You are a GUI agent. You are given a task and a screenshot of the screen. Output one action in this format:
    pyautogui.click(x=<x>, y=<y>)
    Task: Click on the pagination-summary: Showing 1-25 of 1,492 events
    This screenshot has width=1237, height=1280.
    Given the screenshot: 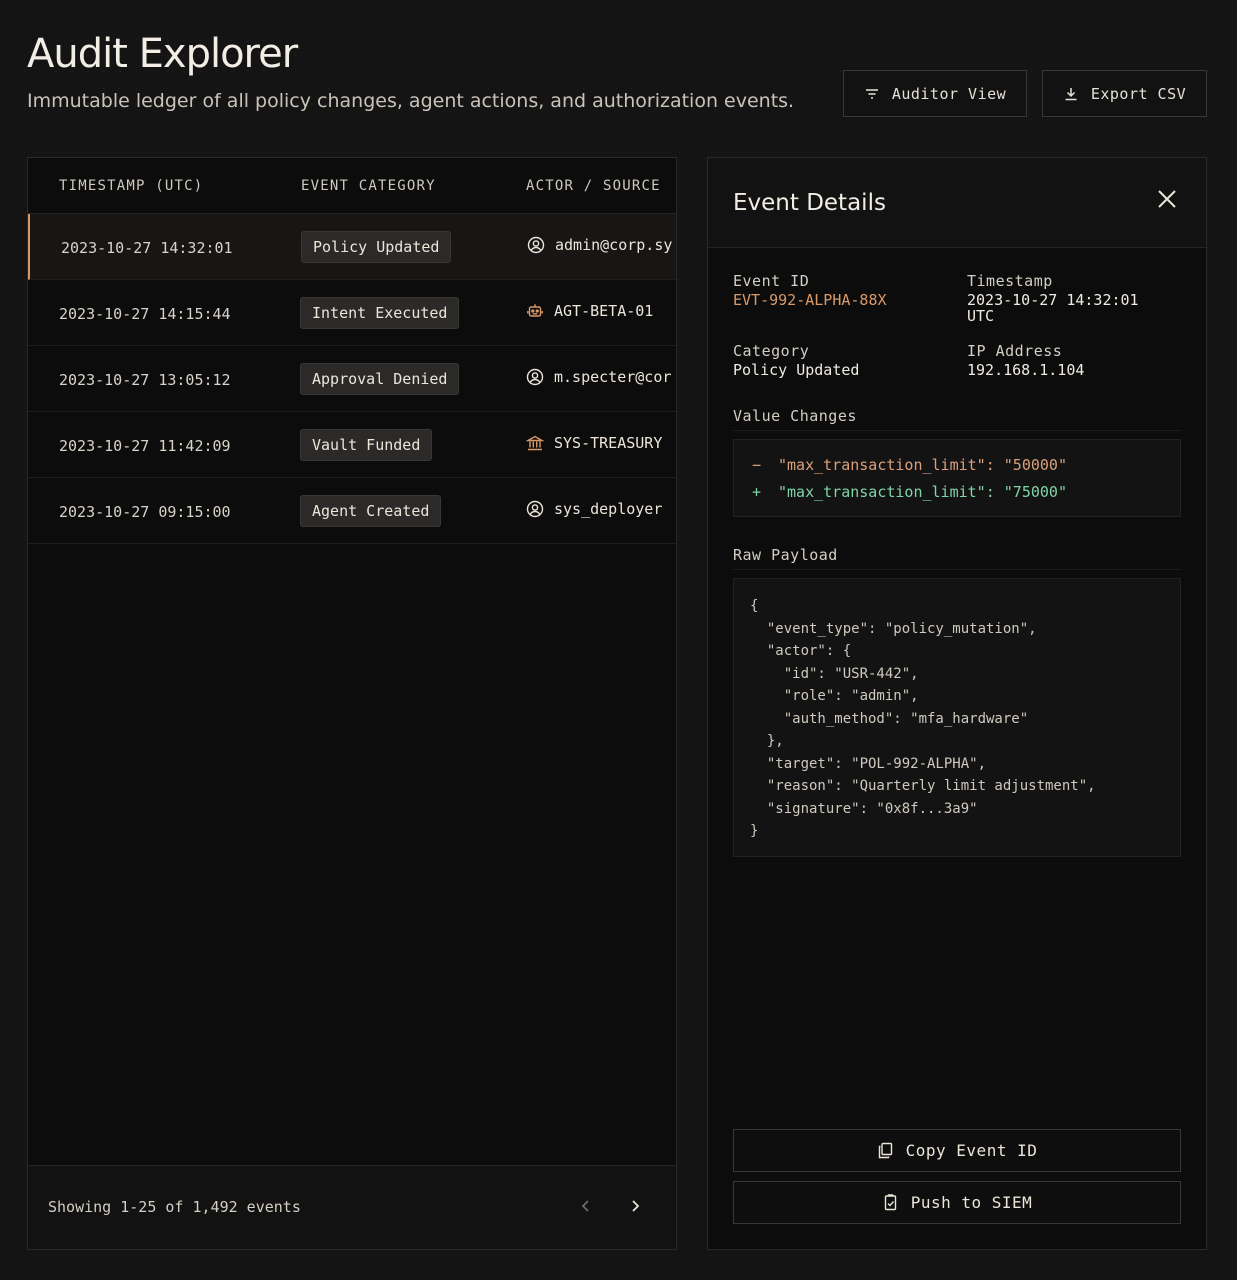 What is the action you would take?
    pyautogui.click(x=174, y=1207)
    